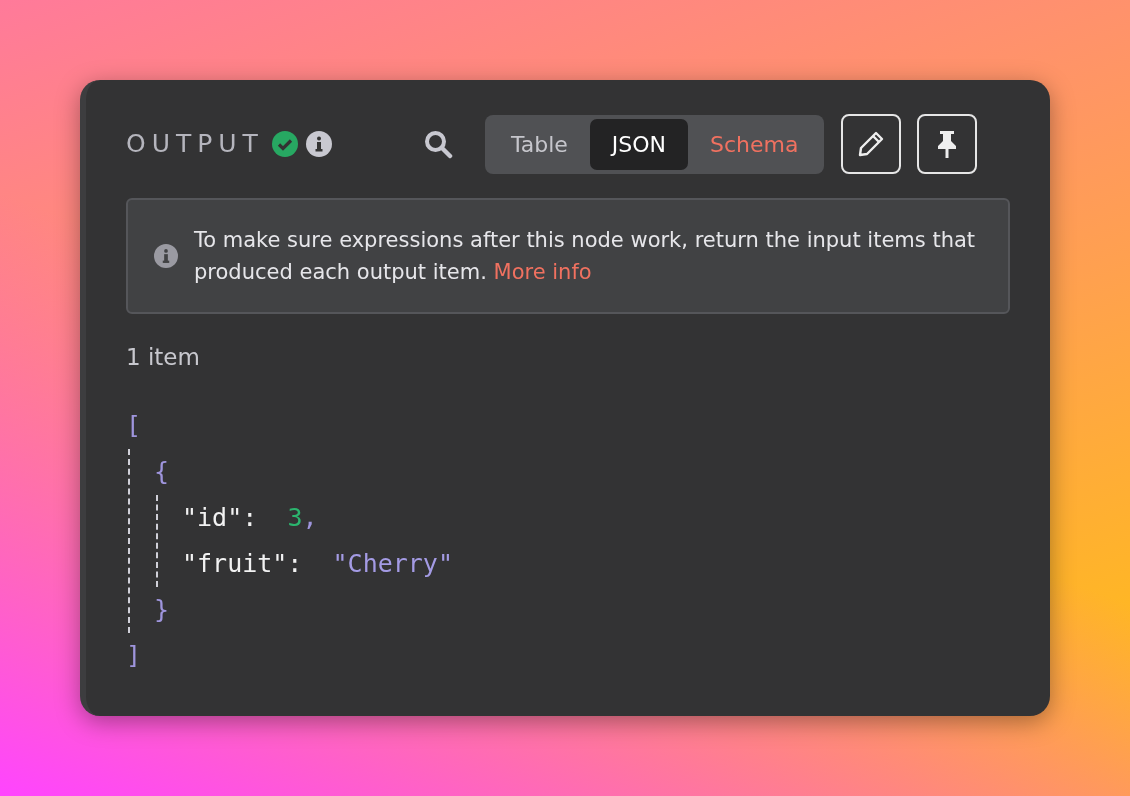  What do you see at coordinates (162, 471) in the screenshot?
I see `brace: {` at bounding box center [162, 471].